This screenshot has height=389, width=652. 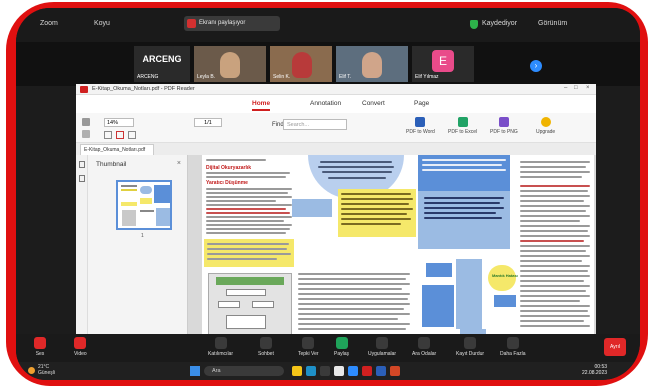 I want to click on participant-name: Leyla B., so click(x=206, y=77).